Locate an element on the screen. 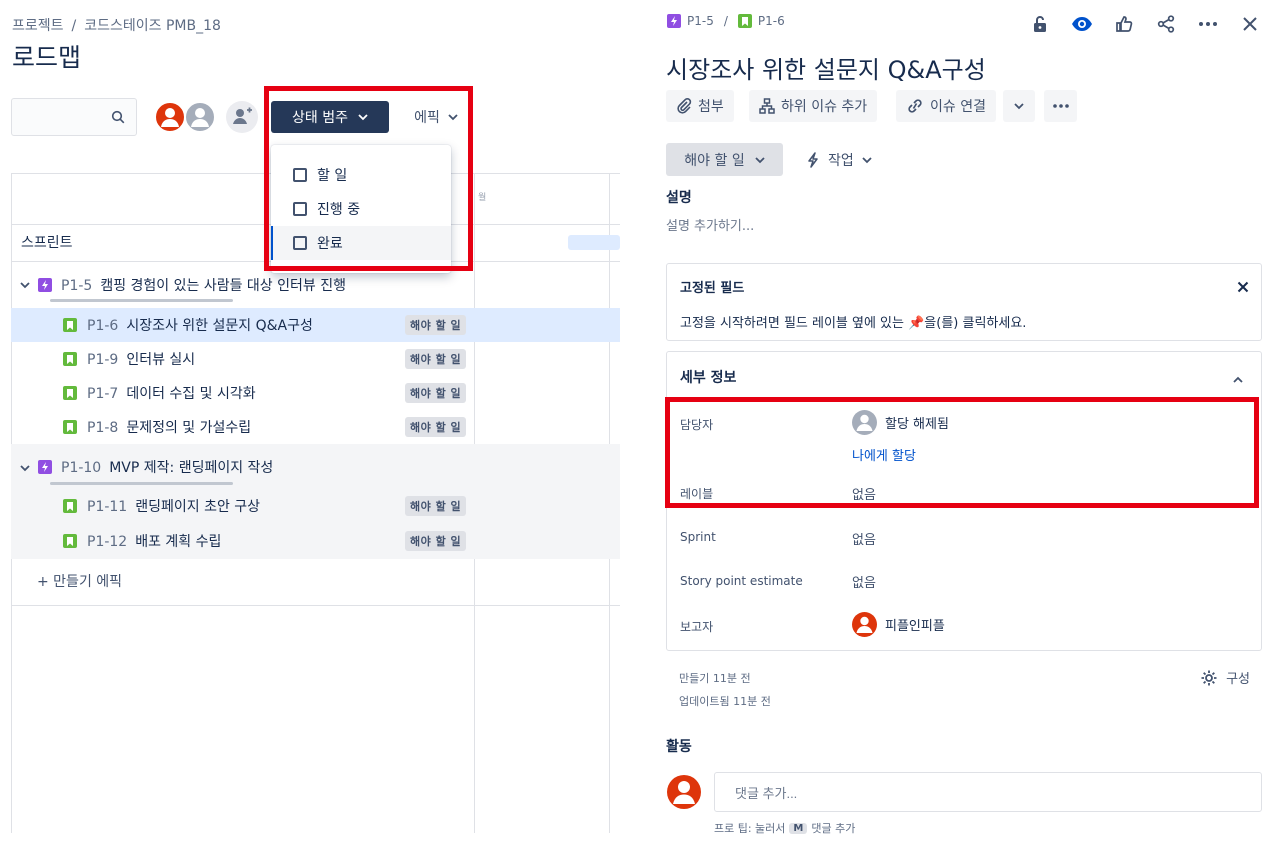  issue-key: P1-11 is located at coordinates (107, 507).